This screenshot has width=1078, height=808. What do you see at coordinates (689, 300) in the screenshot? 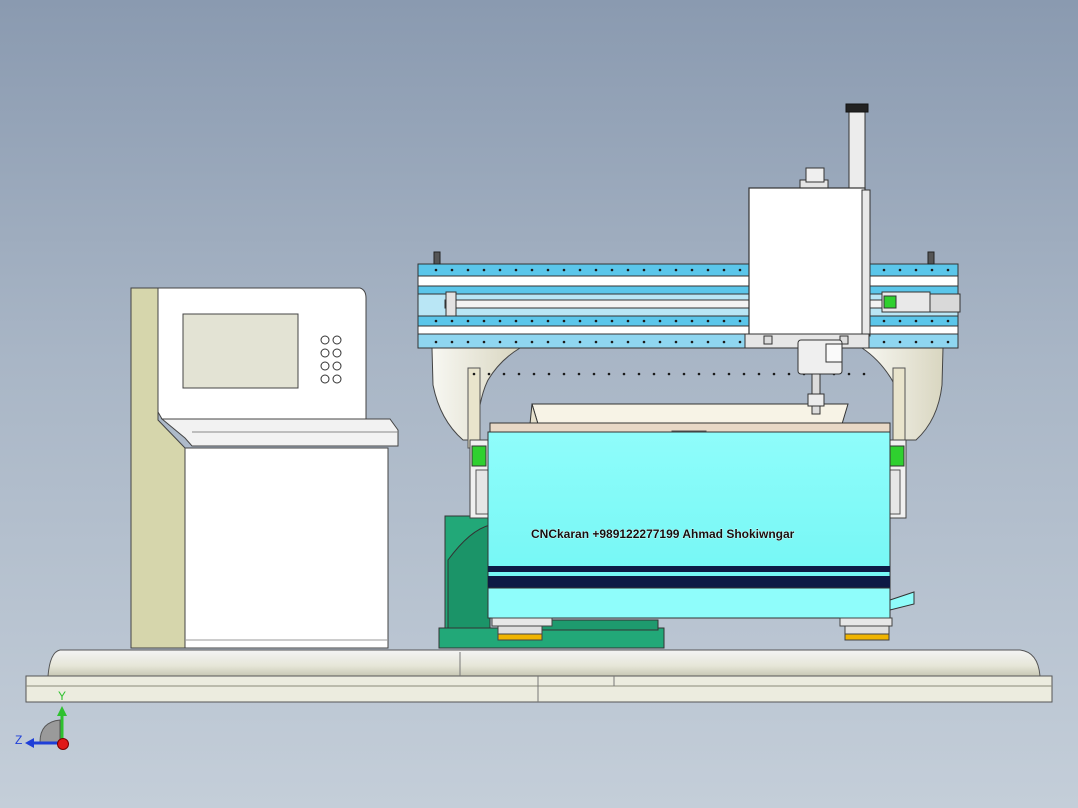
I see `gantry-beam` at bounding box center [689, 300].